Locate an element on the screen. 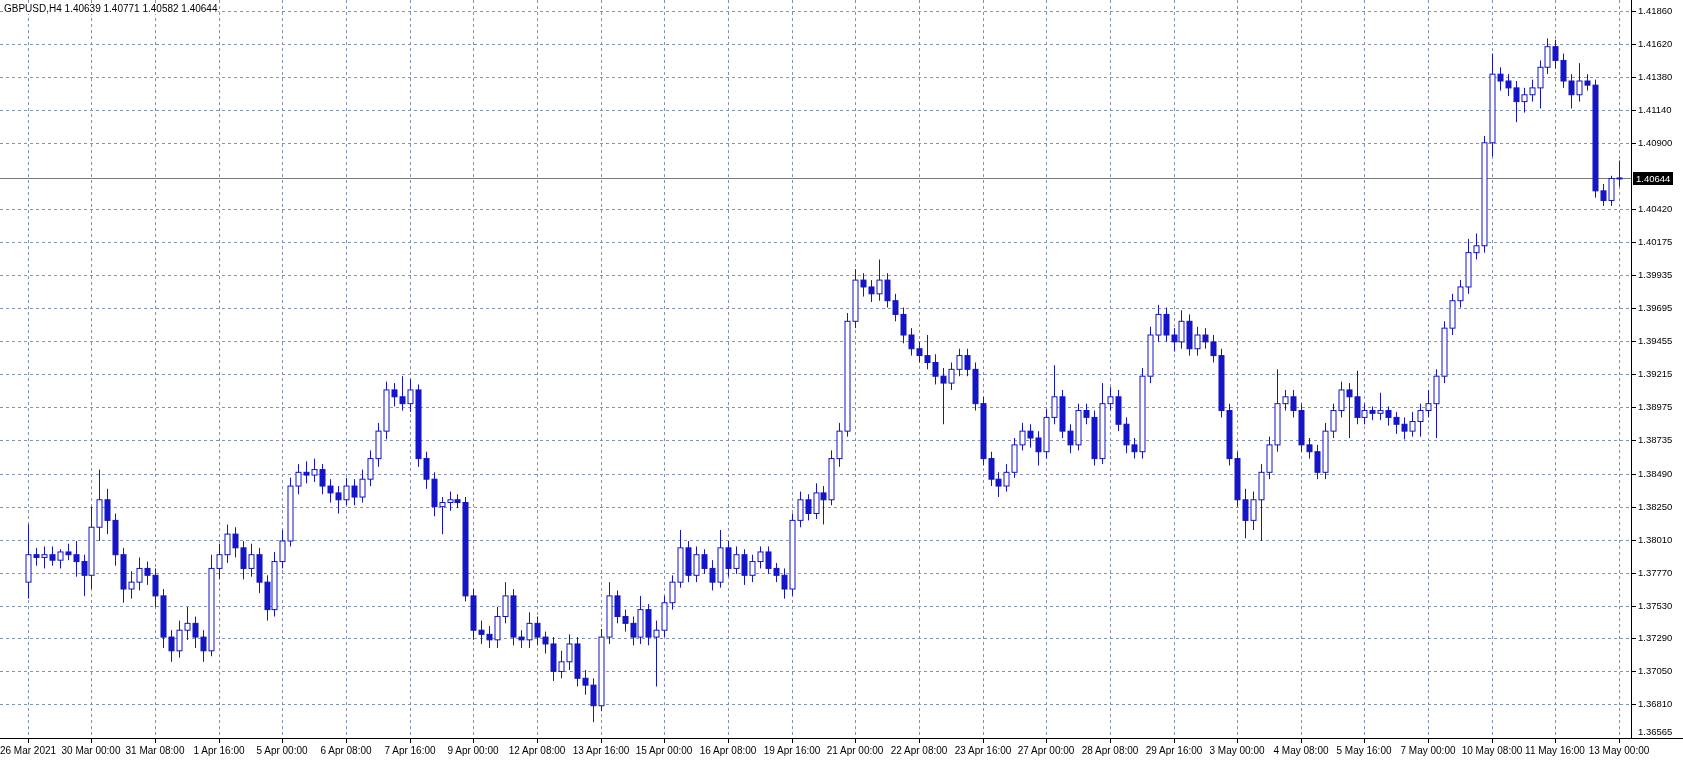  y-axis-label: 1.38010 is located at coordinates (1655, 540).